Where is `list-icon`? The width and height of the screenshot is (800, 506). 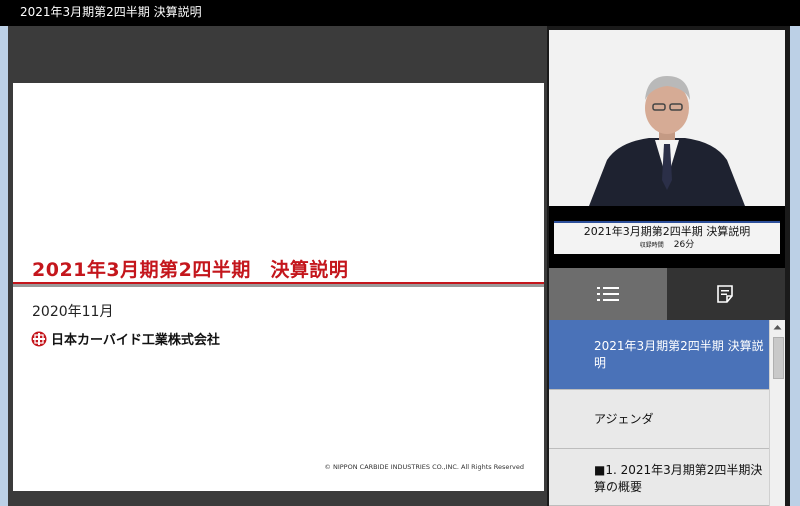 list-icon is located at coordinates (608, 294).